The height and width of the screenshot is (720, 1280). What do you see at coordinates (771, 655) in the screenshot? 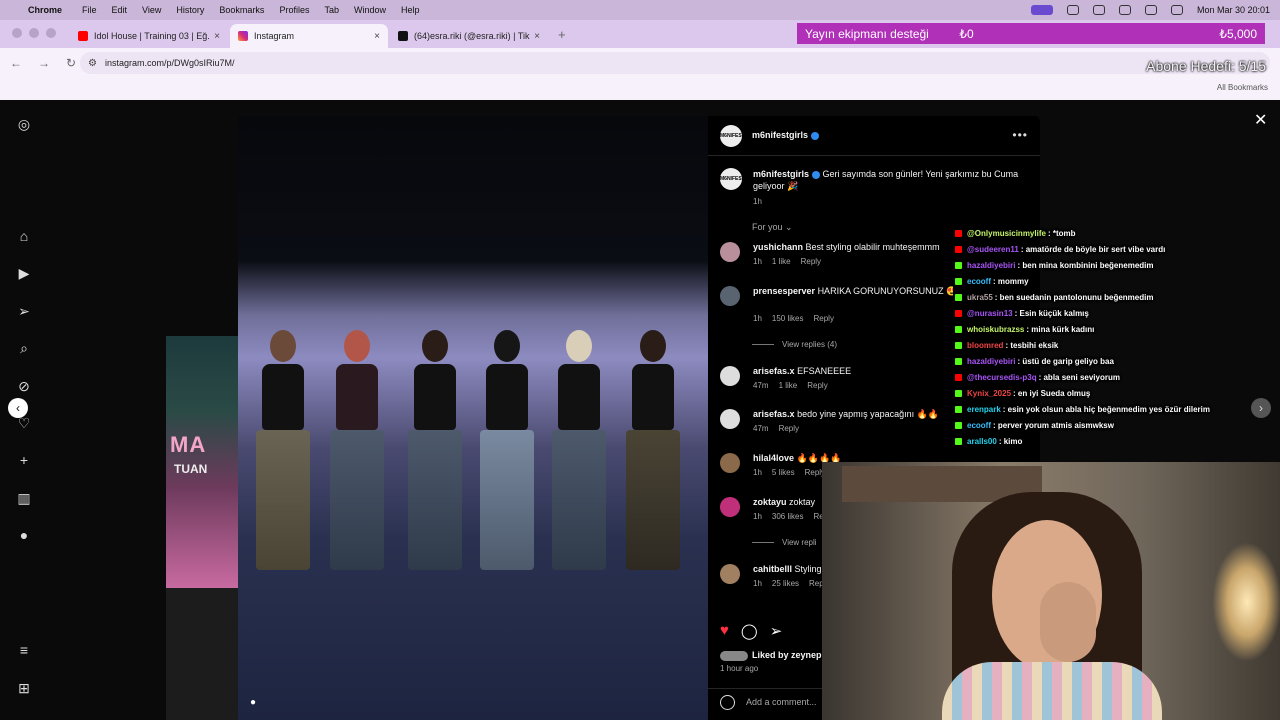
I see `liked-by-text: Liked by zeynep` at bounding box center [771, 655].